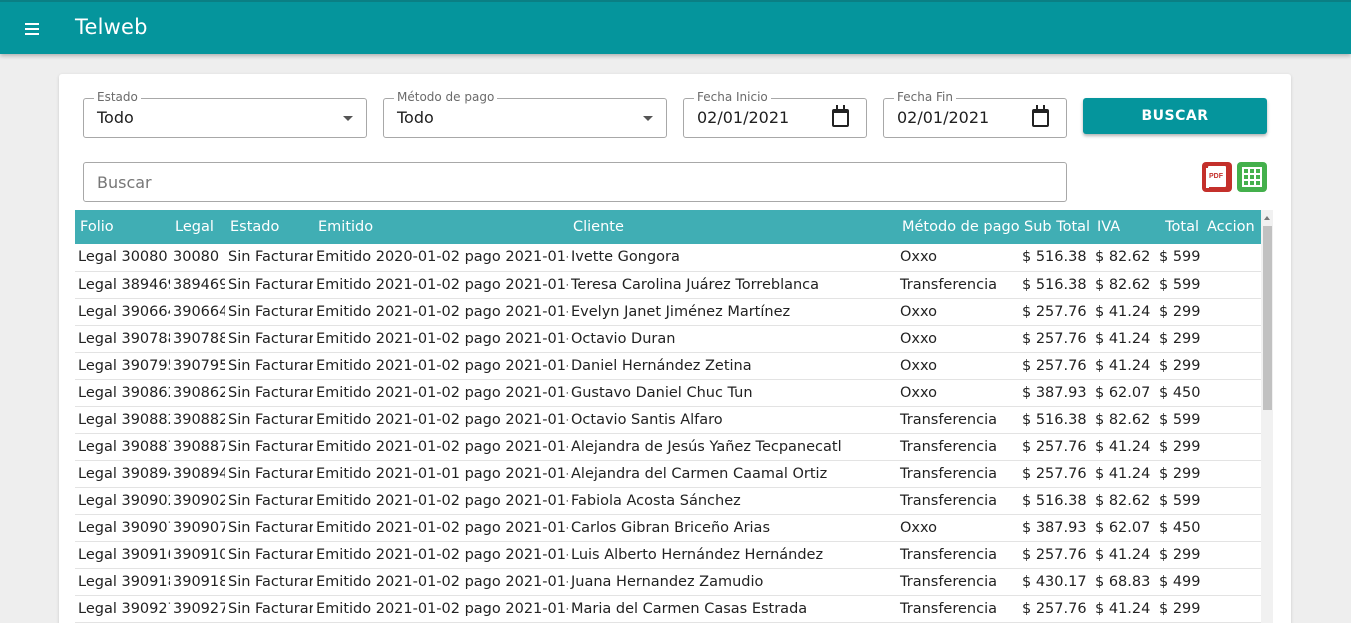  I want to click on export-excel-button, so click(1252, 177).